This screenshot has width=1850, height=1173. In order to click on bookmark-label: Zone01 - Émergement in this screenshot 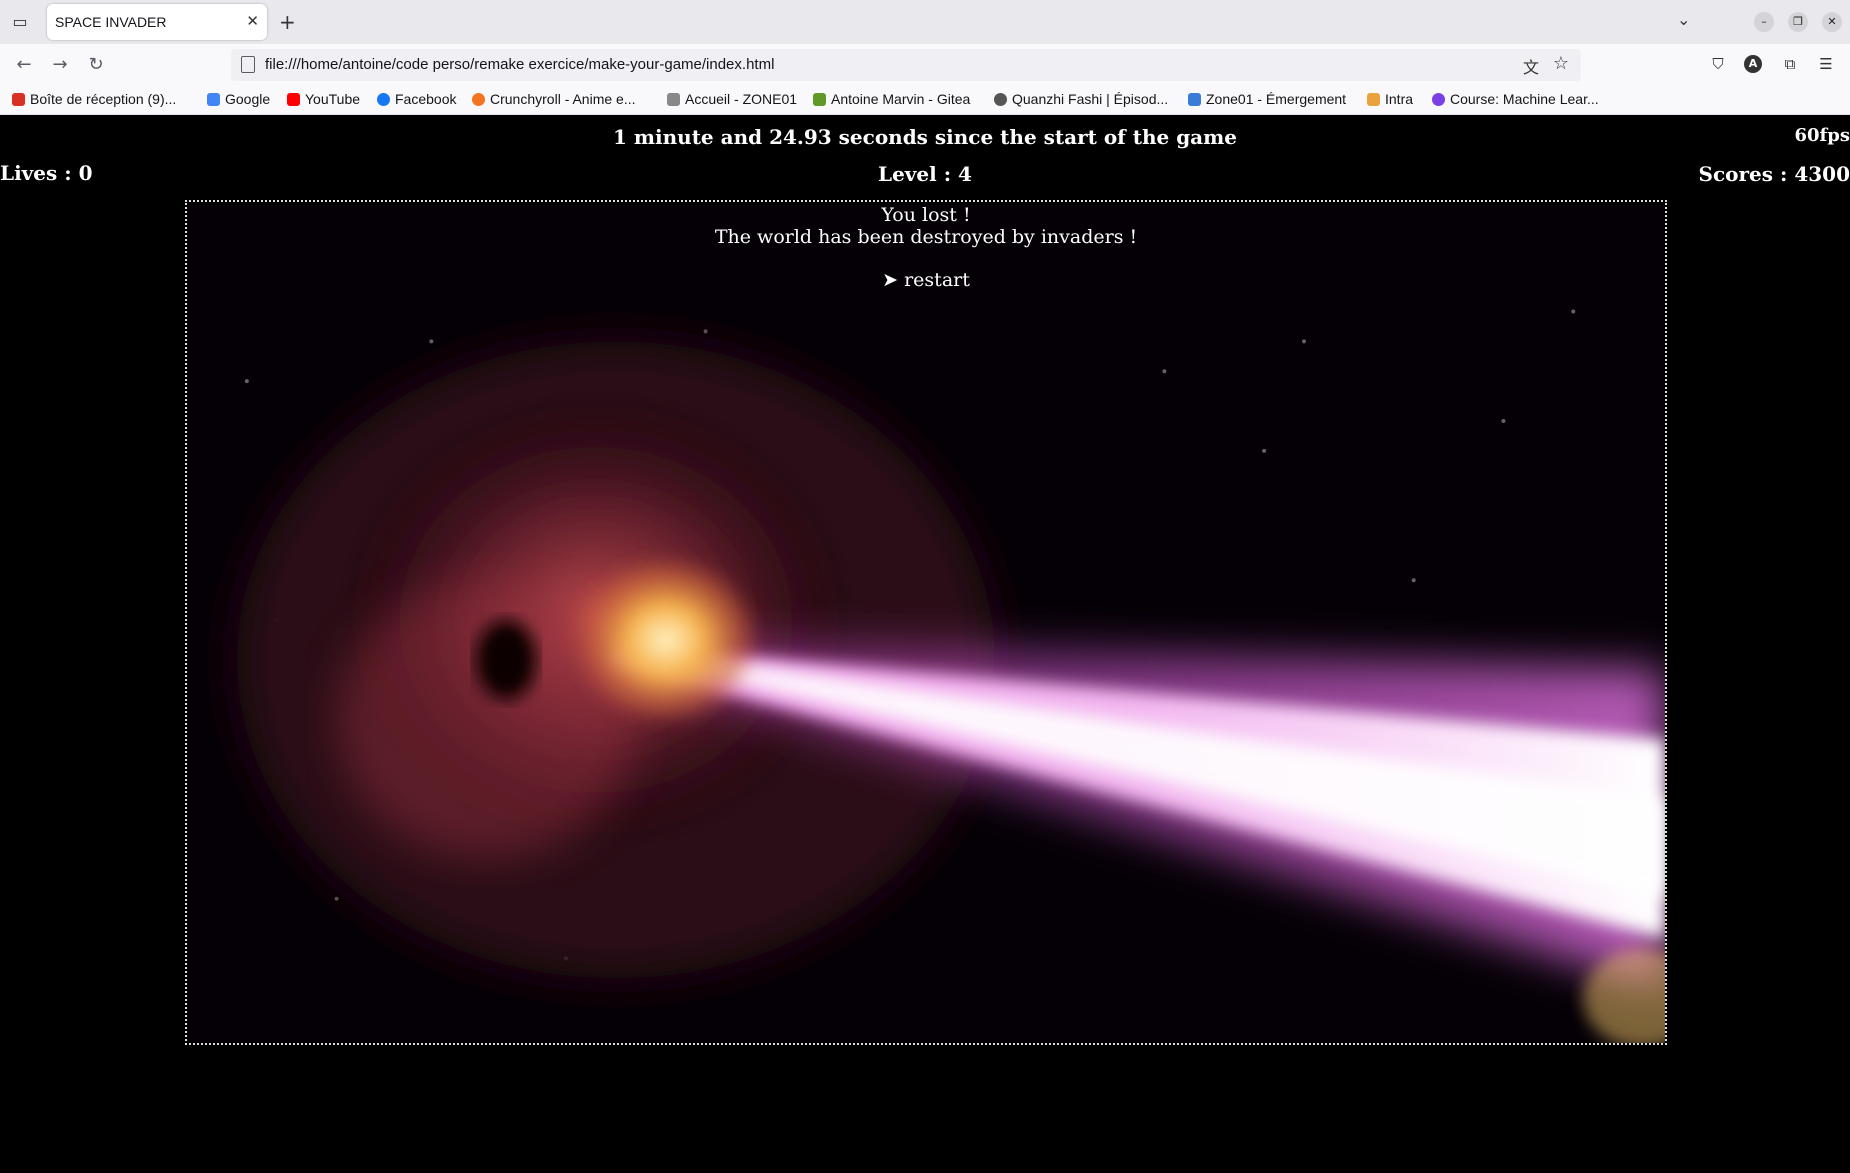, I will do `click(1276, 99)`.